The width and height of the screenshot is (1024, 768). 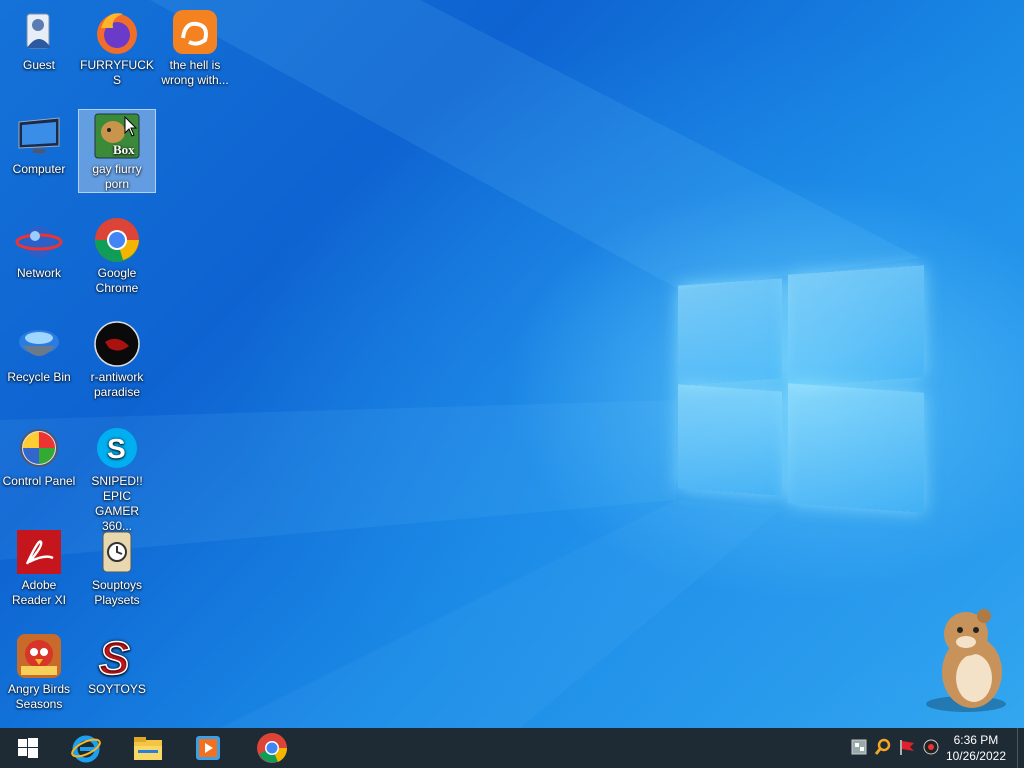 I want to click on desktop-icon-guest: Guest, so click(x=39, y=37).